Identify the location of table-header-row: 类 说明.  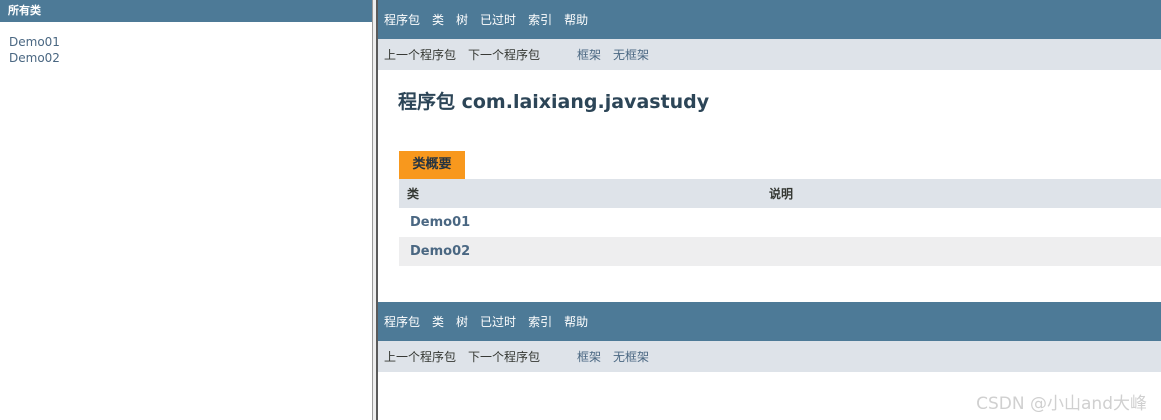
(780, 193).